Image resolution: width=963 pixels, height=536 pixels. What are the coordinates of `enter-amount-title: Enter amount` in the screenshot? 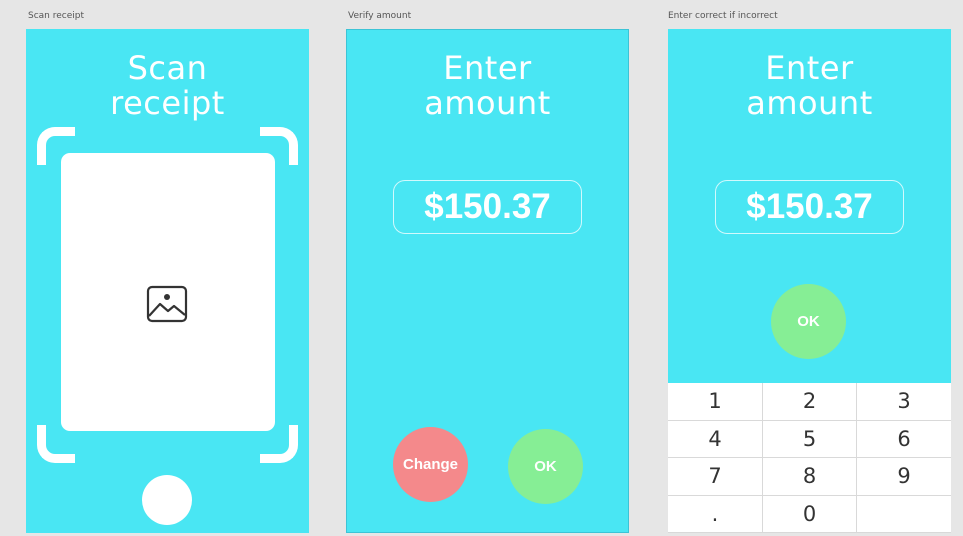 It's located at (809, 86).